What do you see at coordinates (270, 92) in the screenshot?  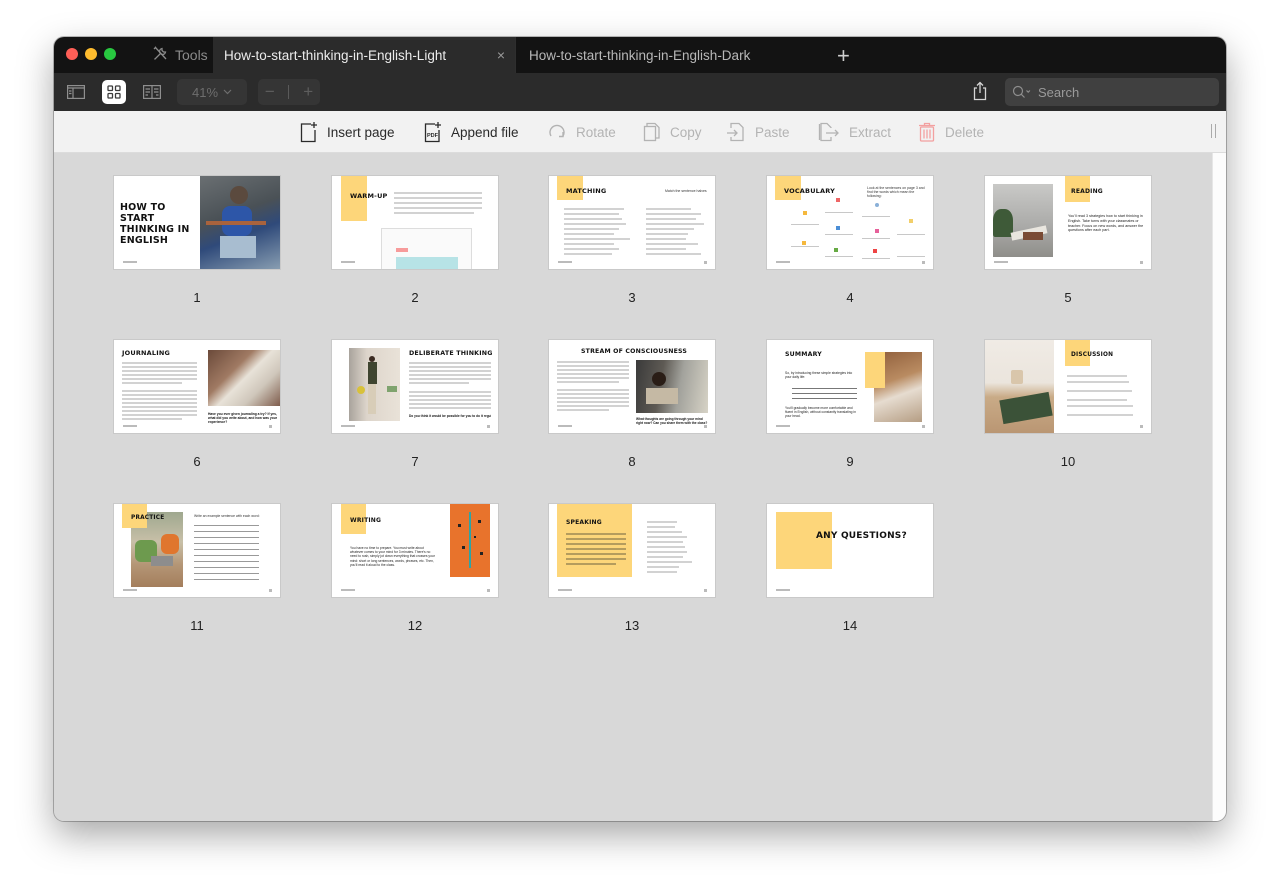 I see `zoom-out-button: −` at bounding box center [270, 92].